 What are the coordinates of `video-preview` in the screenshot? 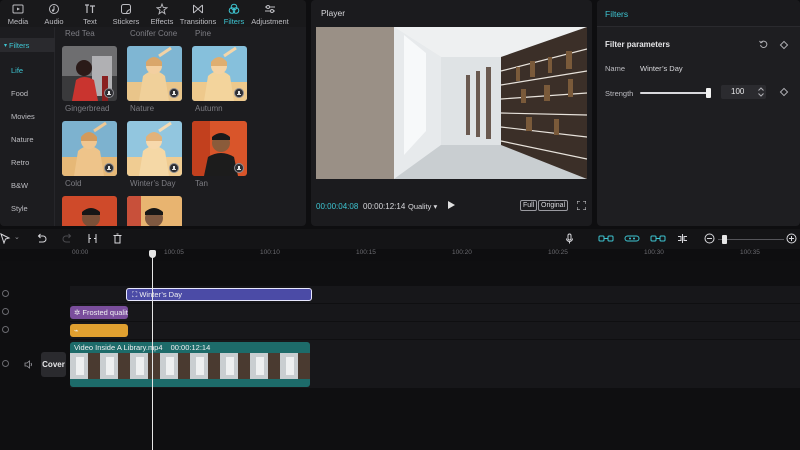 It's located at (451, 103).